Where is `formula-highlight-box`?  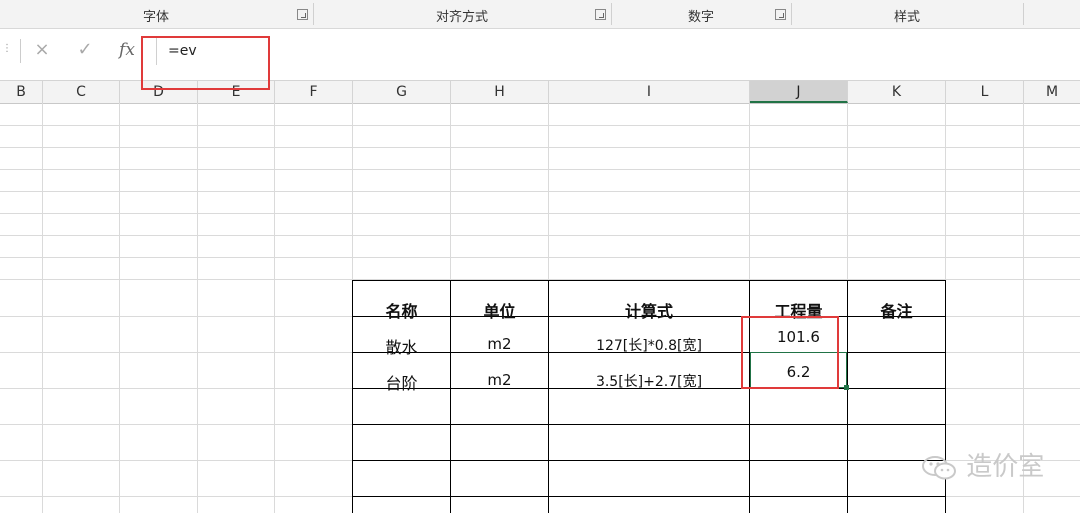 formula-highlight-box is located at coordinates (205, 63).